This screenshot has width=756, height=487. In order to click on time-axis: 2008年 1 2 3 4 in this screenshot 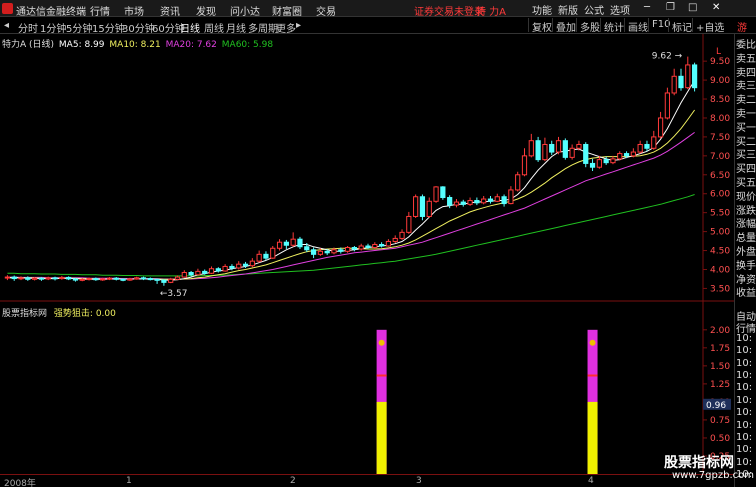, I will do `click(367, 480)`.